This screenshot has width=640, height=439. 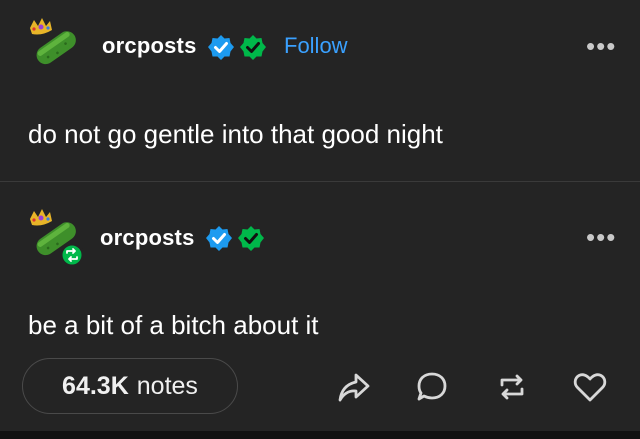 I want to click on follow-button: Follow, so click(x=316, y=46).